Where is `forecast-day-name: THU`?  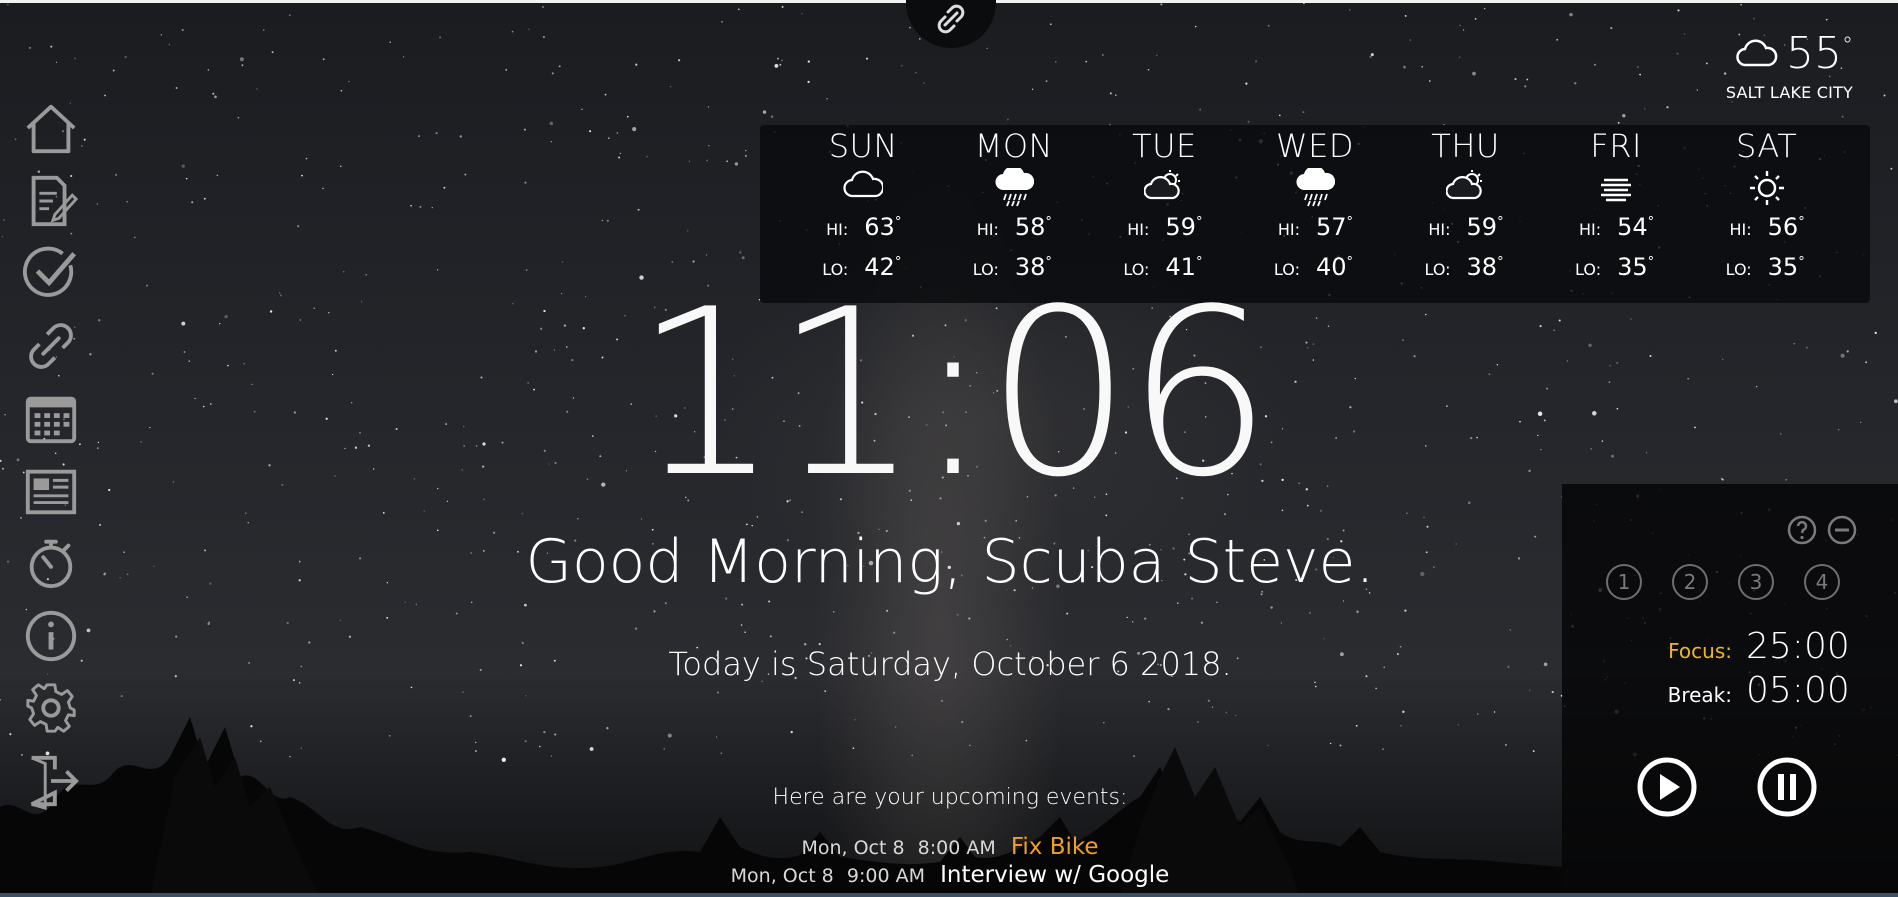
forecast-day-name: THU is located at coordinates (1465, 146).